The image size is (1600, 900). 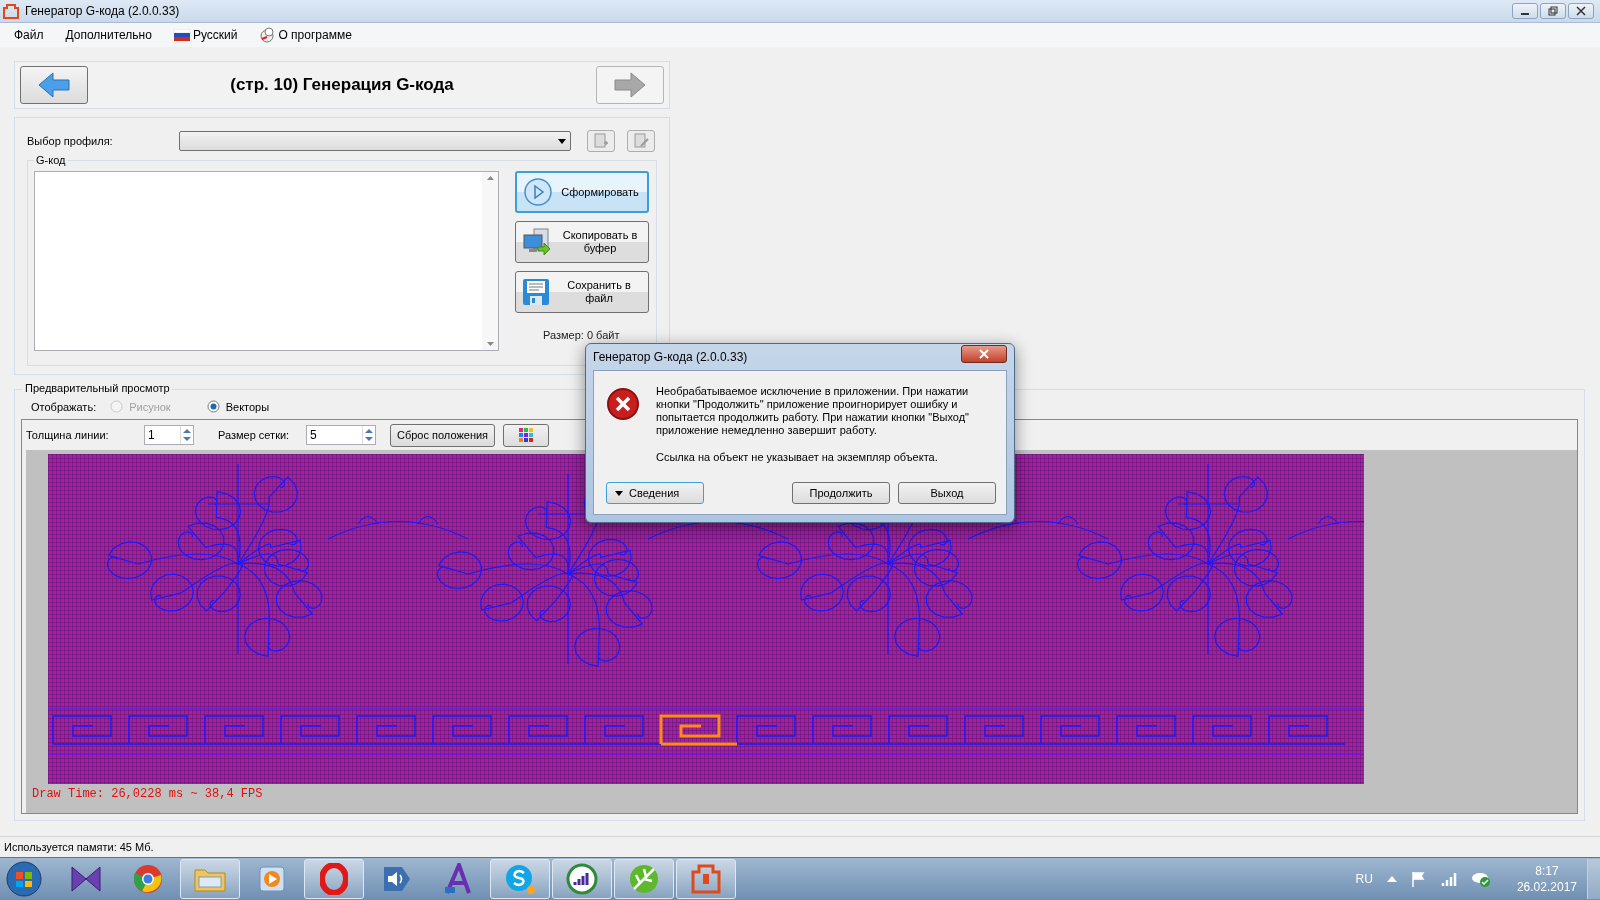 What do you see at coordinates (644, 879) in the screenshot?
I see `leaf-icon` at bounding box center [644, 879].